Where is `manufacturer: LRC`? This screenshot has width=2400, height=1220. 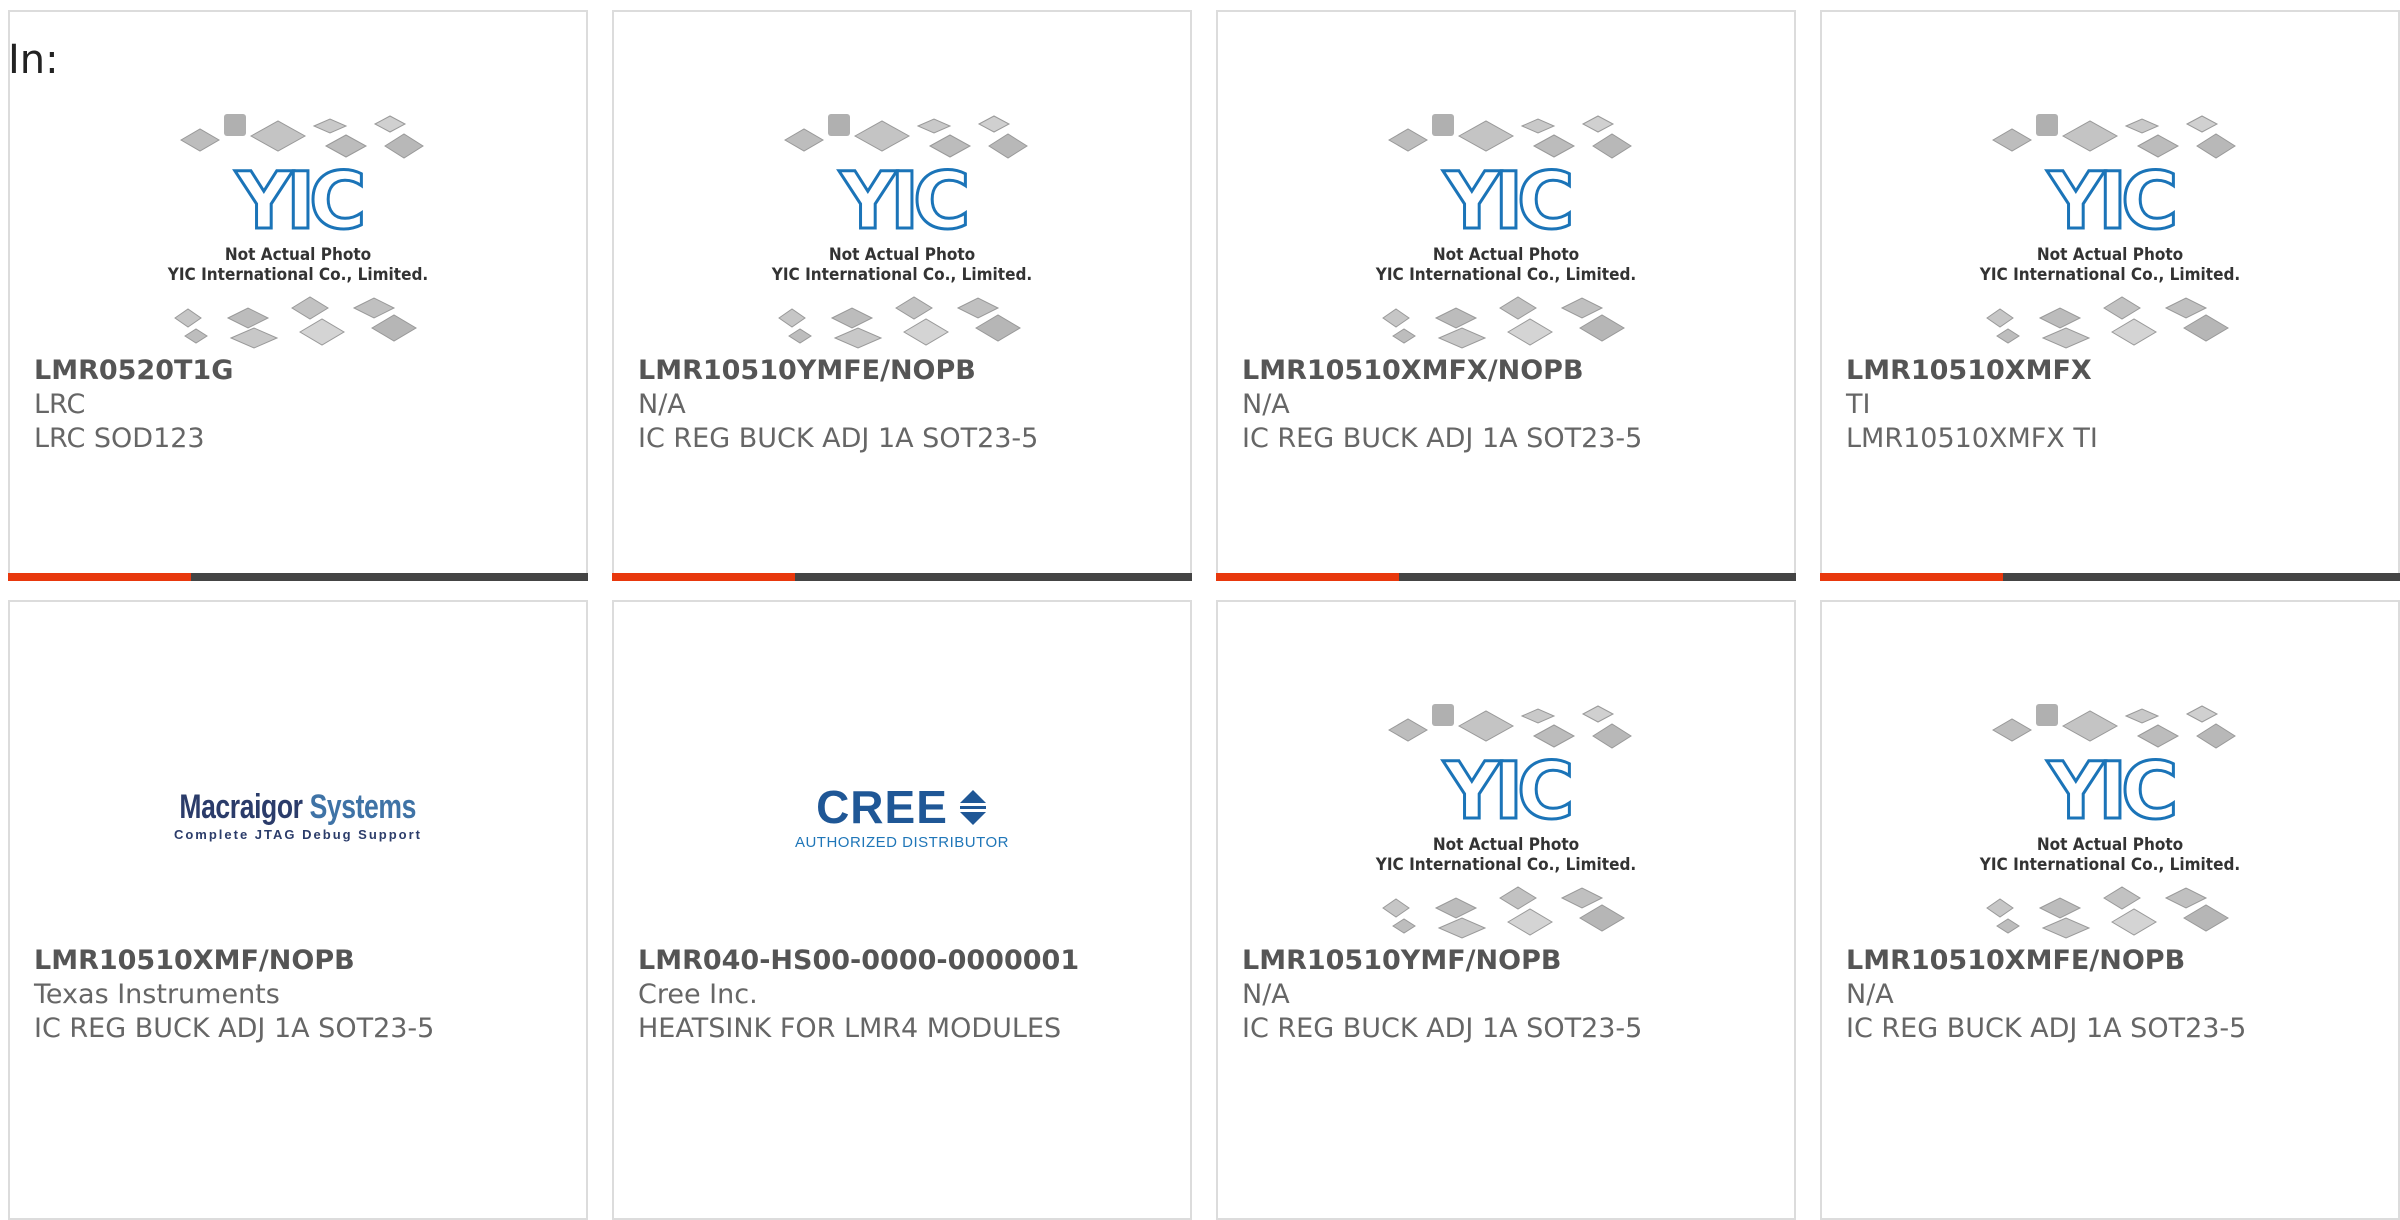 manufacturer: LRC is located at coordinates (60, 404).